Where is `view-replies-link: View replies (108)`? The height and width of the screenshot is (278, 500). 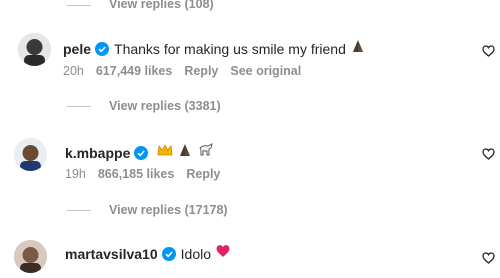 view-replies-link: View replies (108) is located at coordinates (161, 5).